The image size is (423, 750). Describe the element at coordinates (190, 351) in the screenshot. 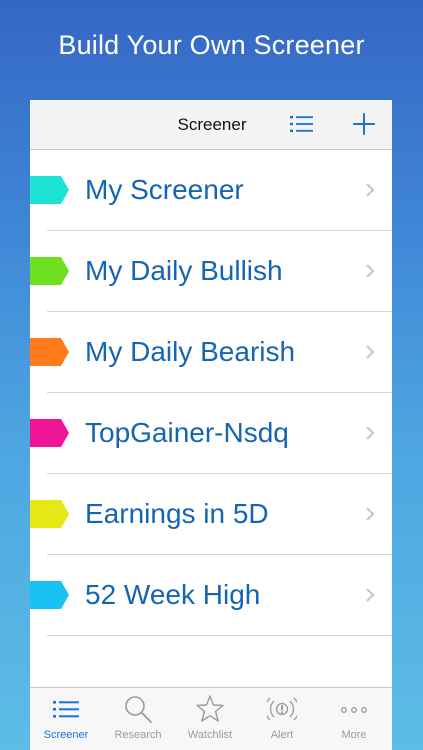

I see `screener-name: My Daily Bearish` at that location.